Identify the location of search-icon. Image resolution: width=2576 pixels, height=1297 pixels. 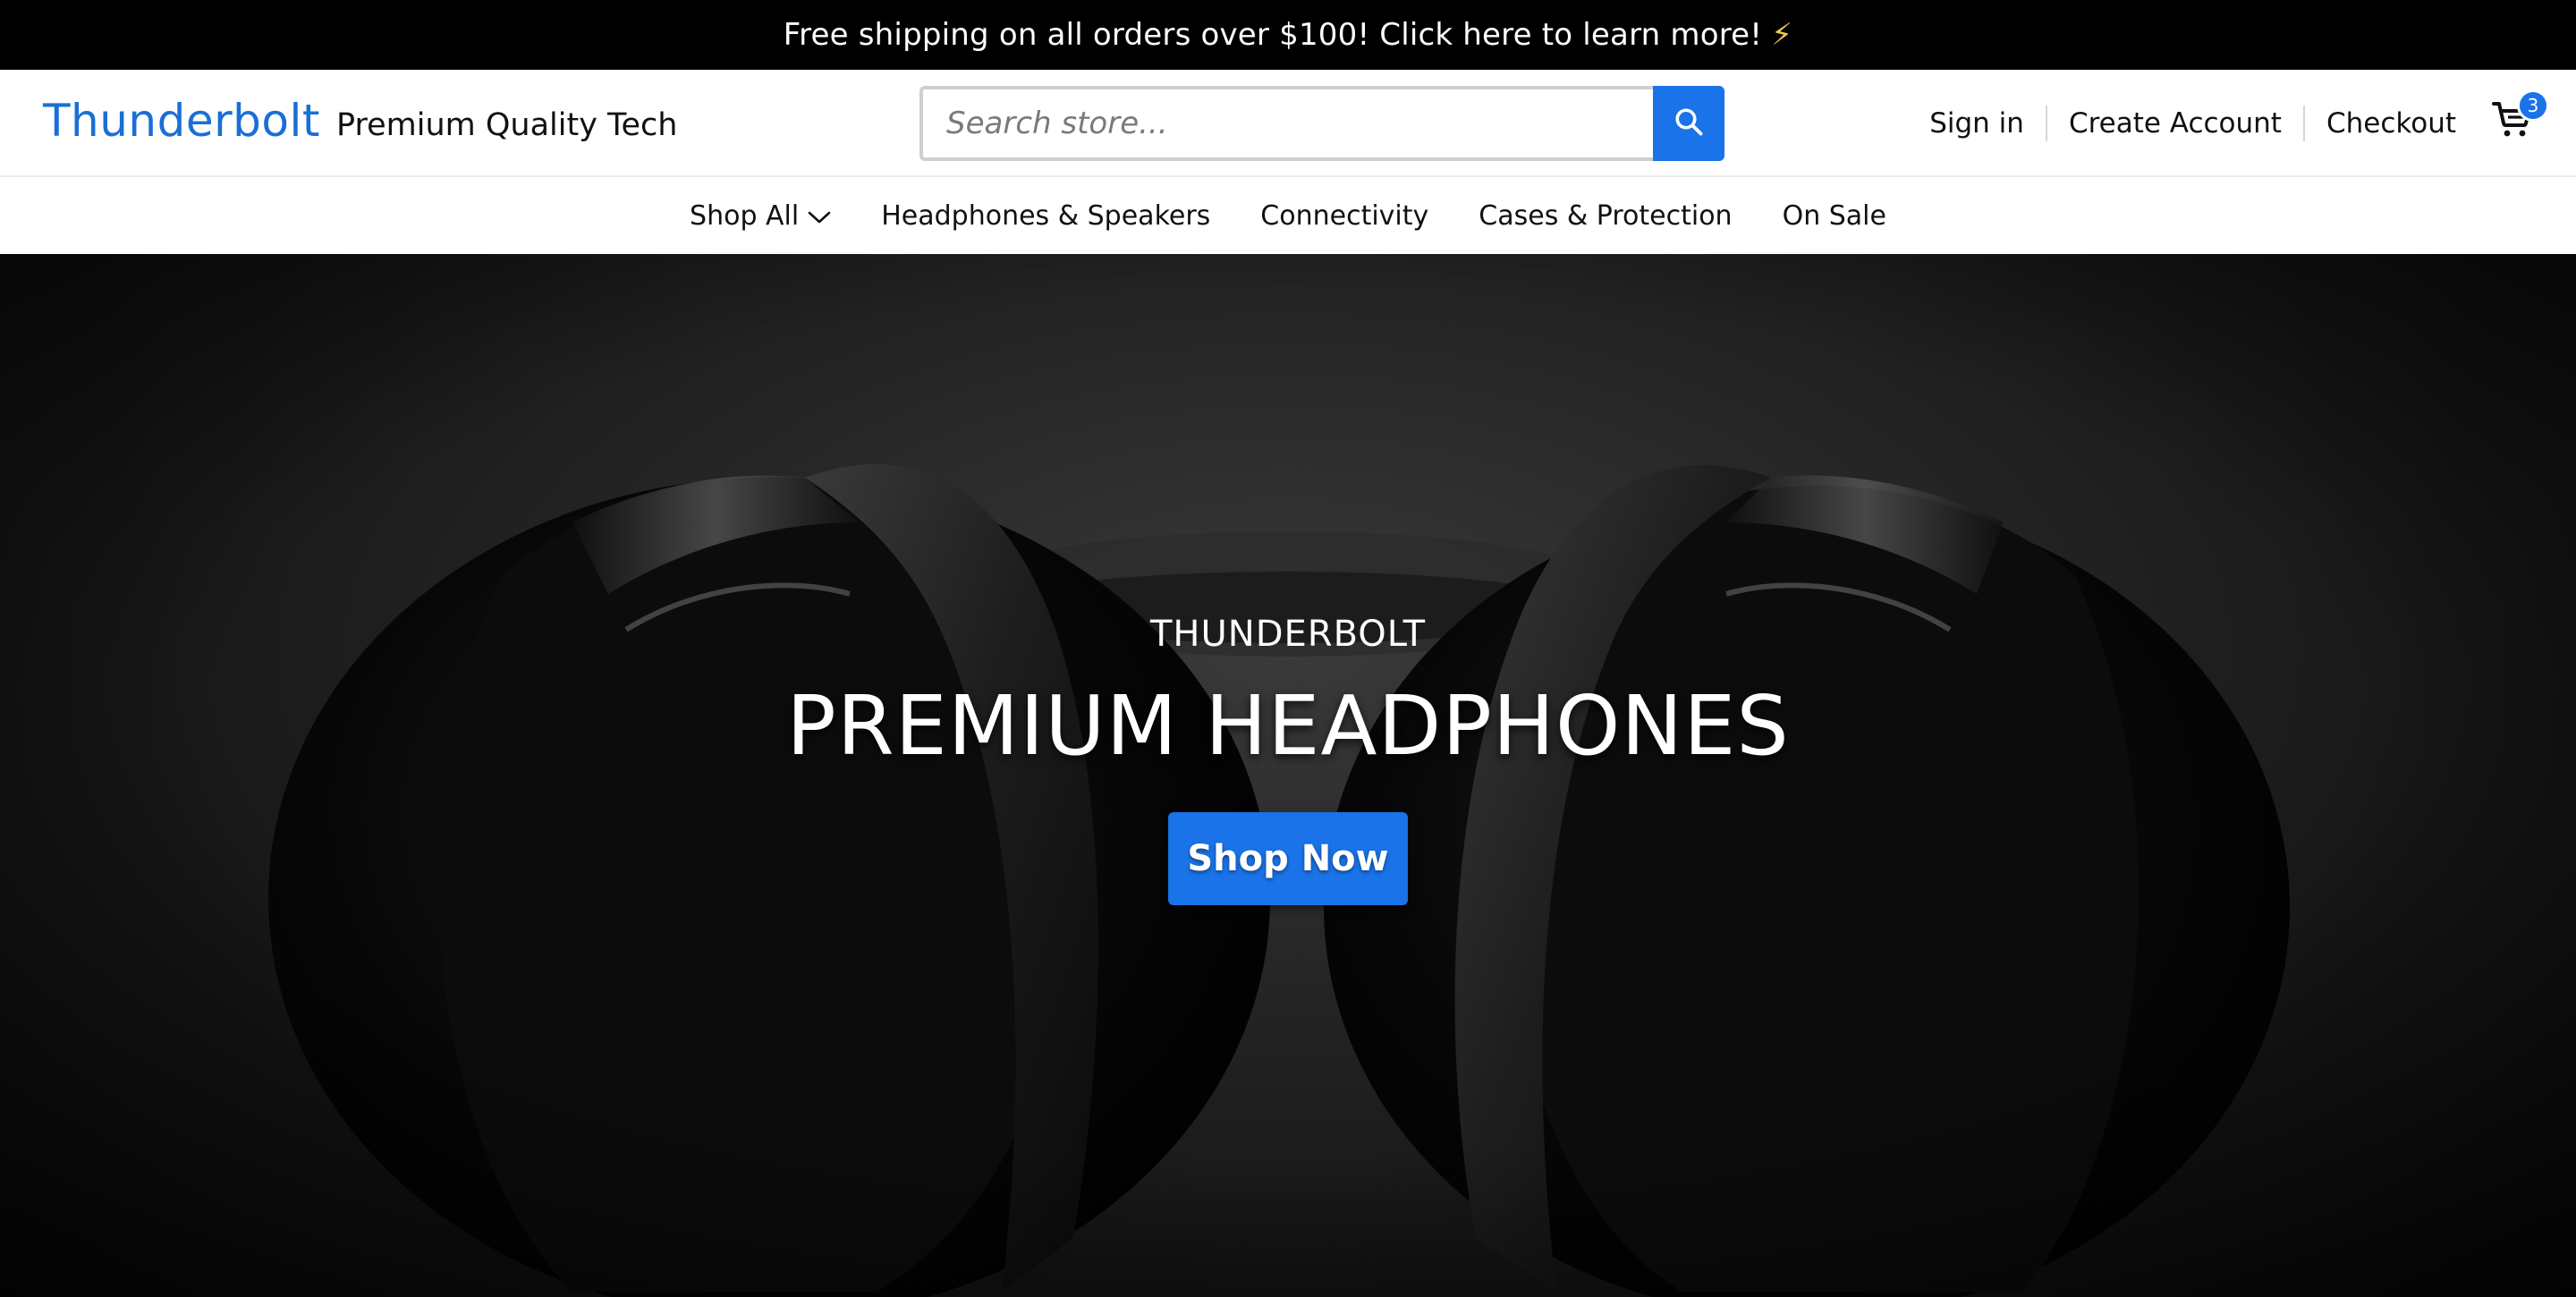
(1689, 124).